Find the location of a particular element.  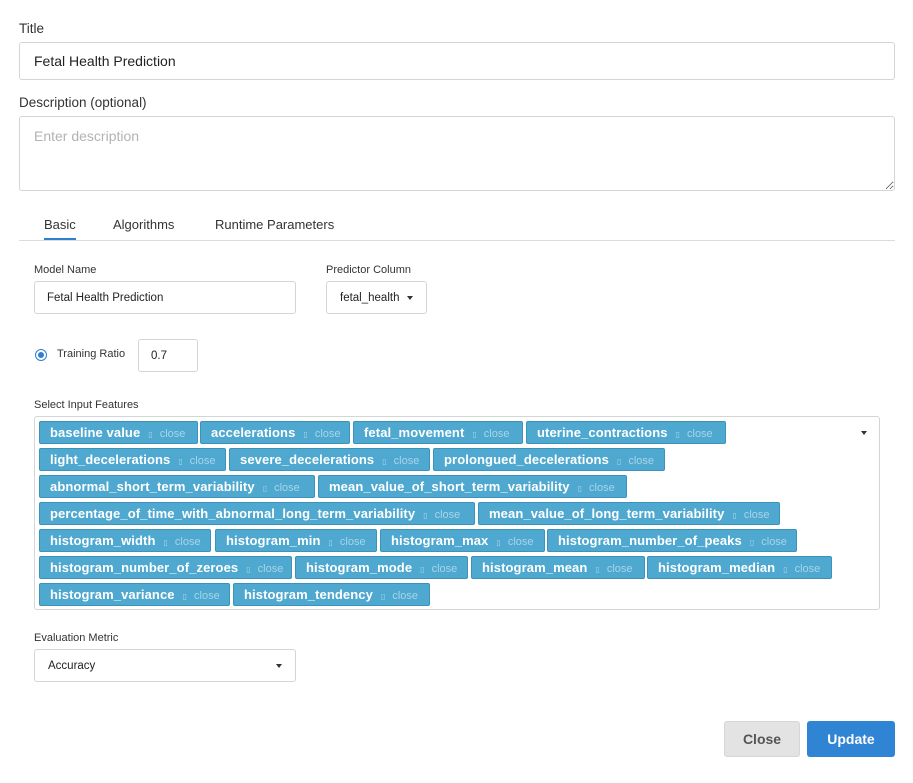

feature-tag-label: prolongued_decelerations is located at coordinates (526, 459).